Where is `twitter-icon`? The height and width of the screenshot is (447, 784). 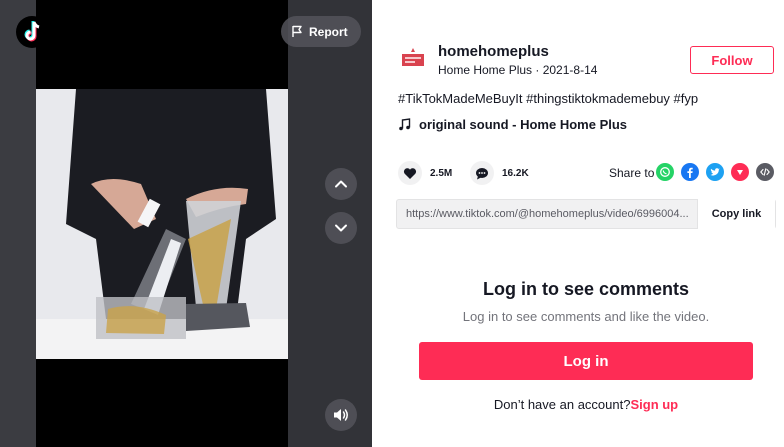 twitter-icon is located at coordinates (715, 172).